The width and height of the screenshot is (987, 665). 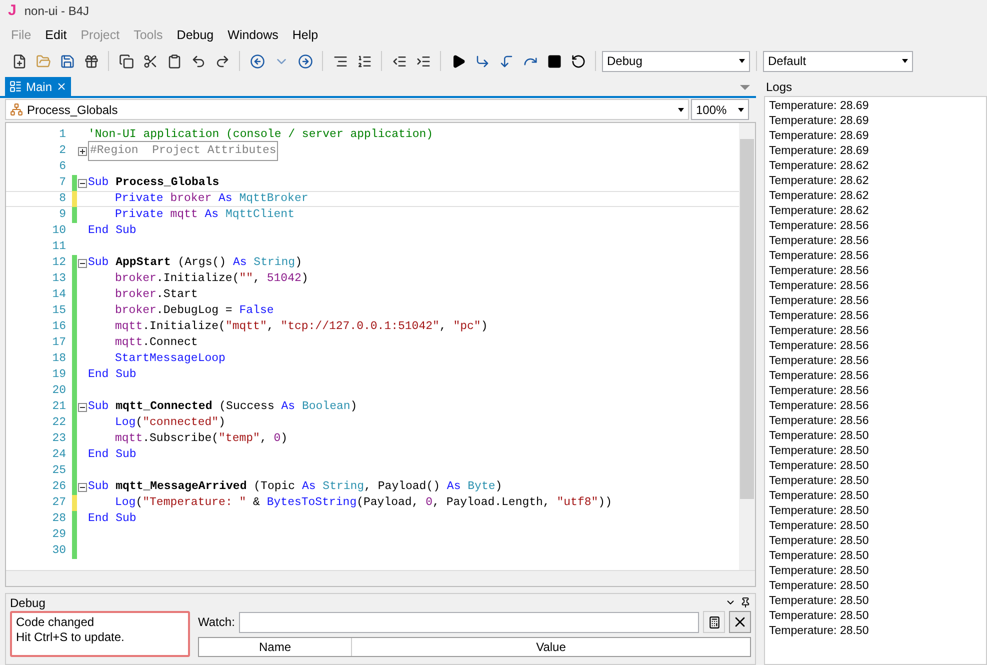 What do you see at coordinates (380, 578) in the screenshot?
I see `horizontal-scrollbar` at bounding box center [380, 578].